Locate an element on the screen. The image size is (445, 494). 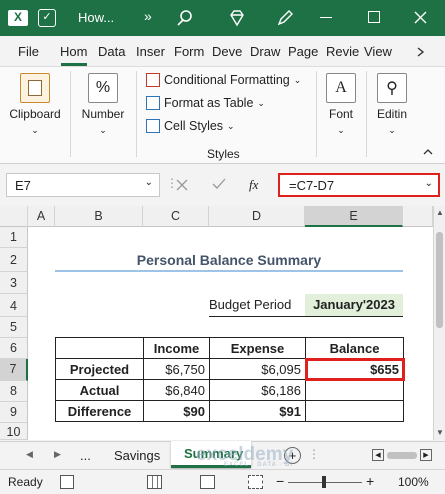
confirm-entry-icon is located at coordinates (219, 184).